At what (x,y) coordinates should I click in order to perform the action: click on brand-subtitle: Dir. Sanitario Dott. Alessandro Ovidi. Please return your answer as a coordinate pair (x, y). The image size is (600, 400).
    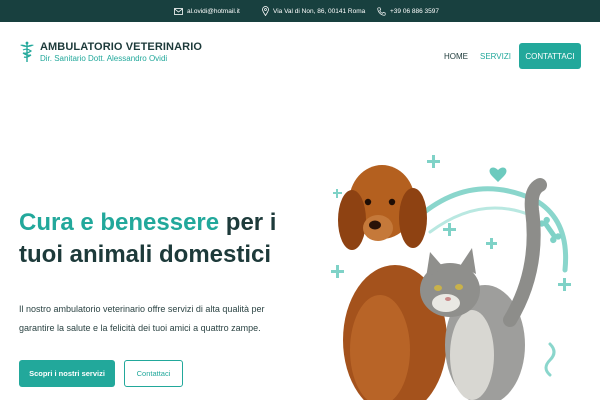
    Looking at the image, I should click on (104, 58).